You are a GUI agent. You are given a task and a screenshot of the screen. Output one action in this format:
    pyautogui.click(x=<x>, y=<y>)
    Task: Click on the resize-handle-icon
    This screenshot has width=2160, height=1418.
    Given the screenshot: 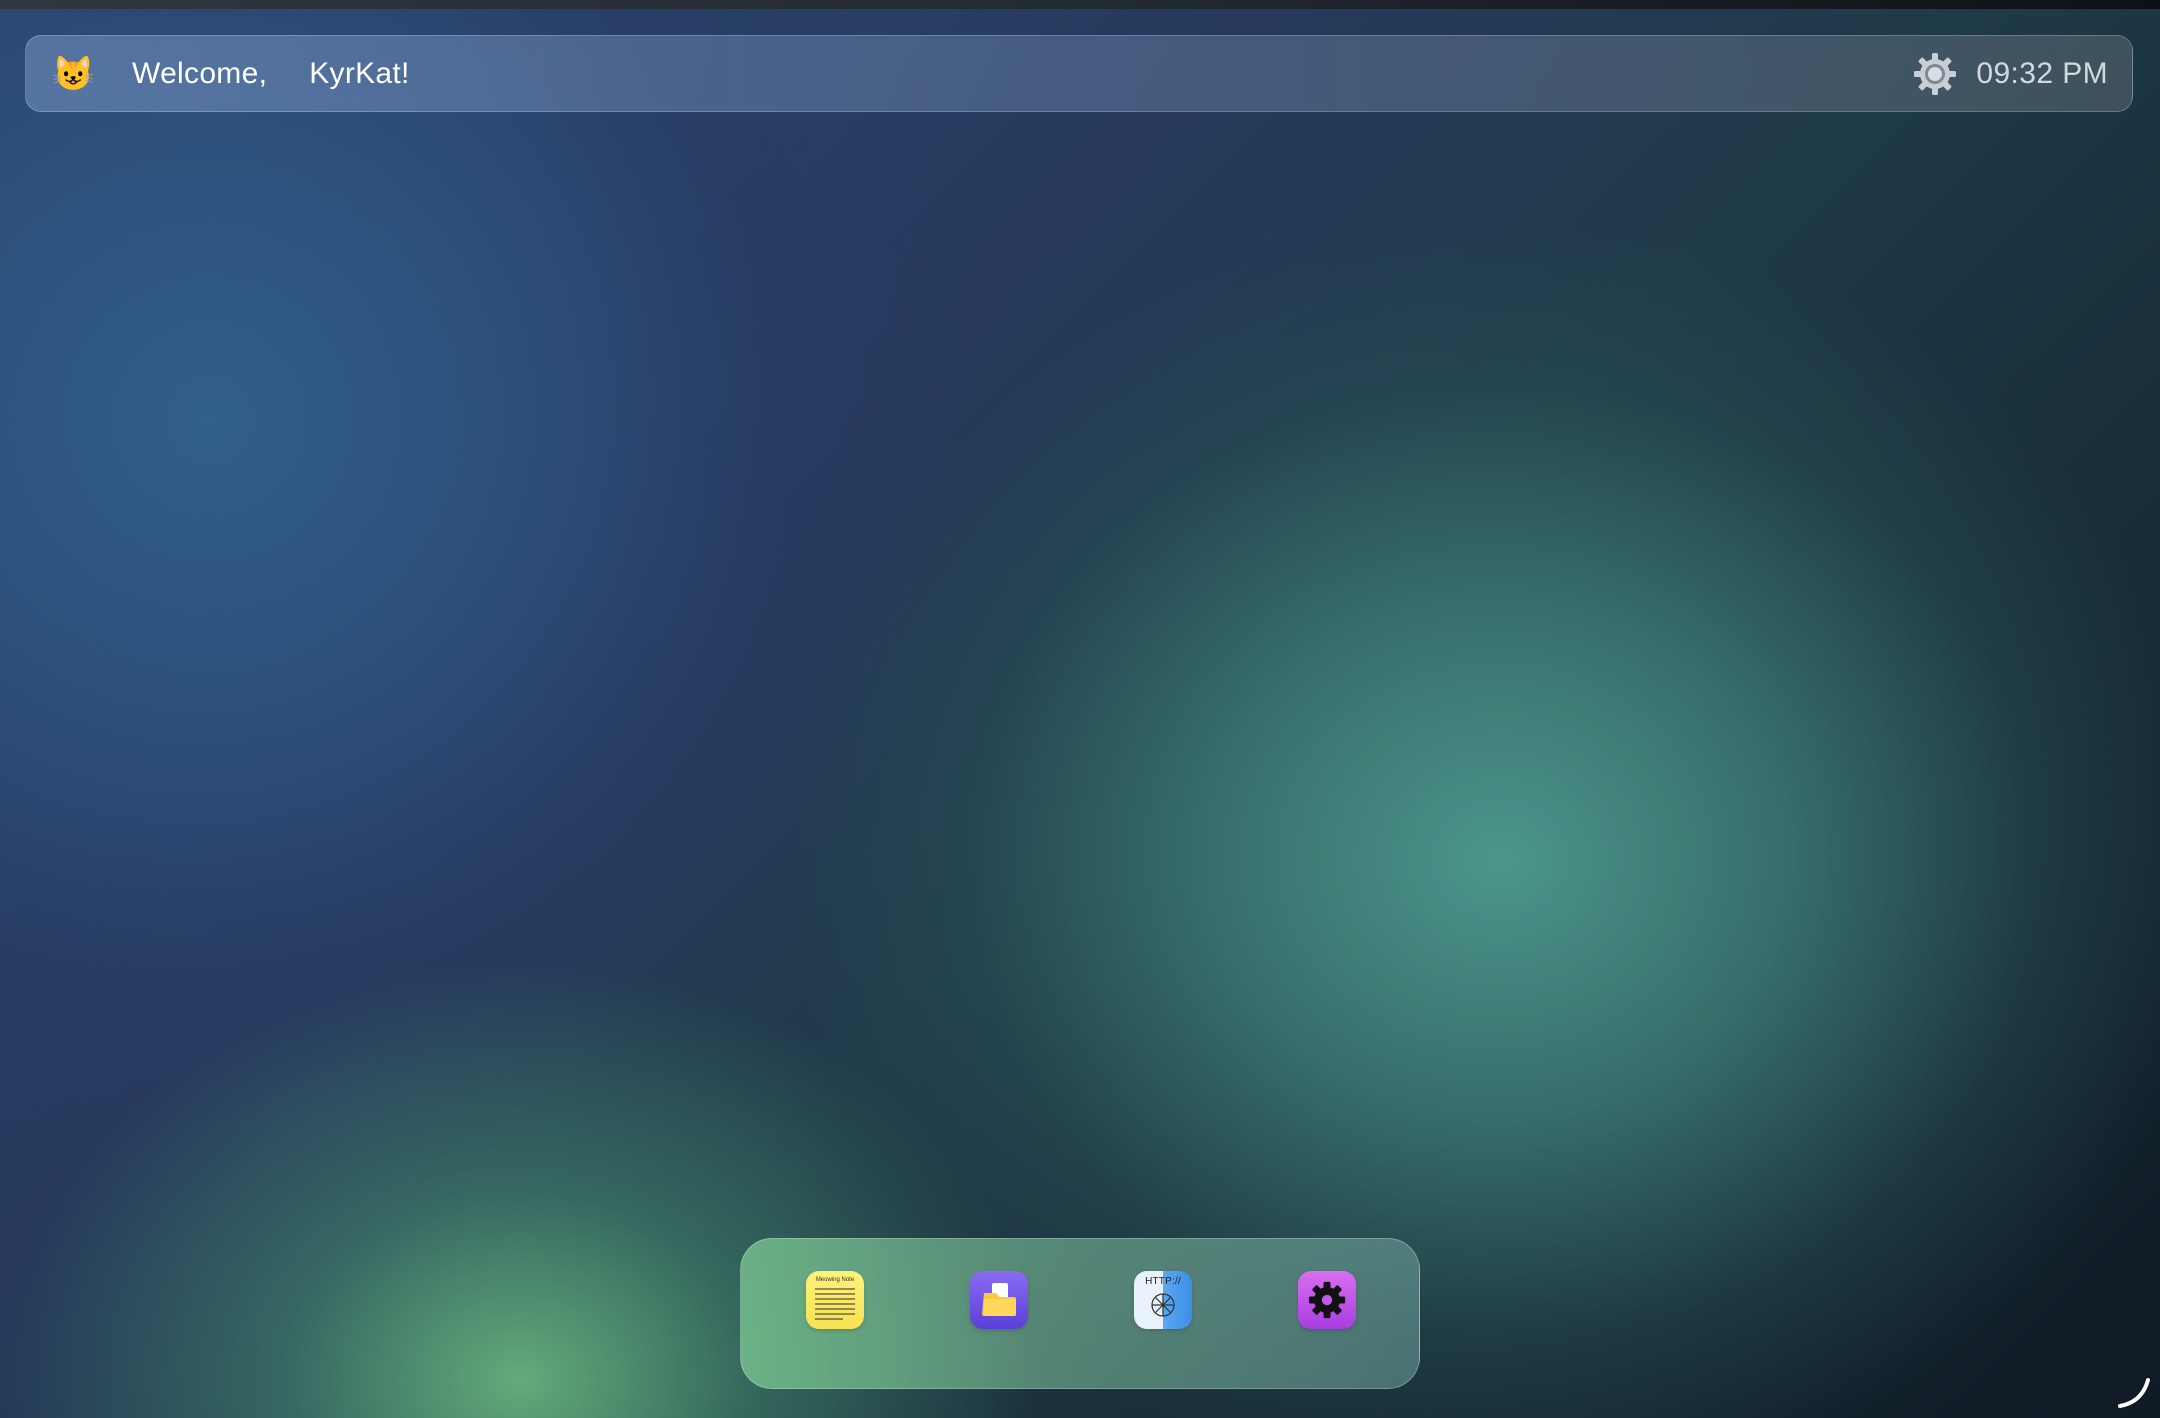 What is the action you would take?
    pyautogui.click(x=2134, y=1392)
    